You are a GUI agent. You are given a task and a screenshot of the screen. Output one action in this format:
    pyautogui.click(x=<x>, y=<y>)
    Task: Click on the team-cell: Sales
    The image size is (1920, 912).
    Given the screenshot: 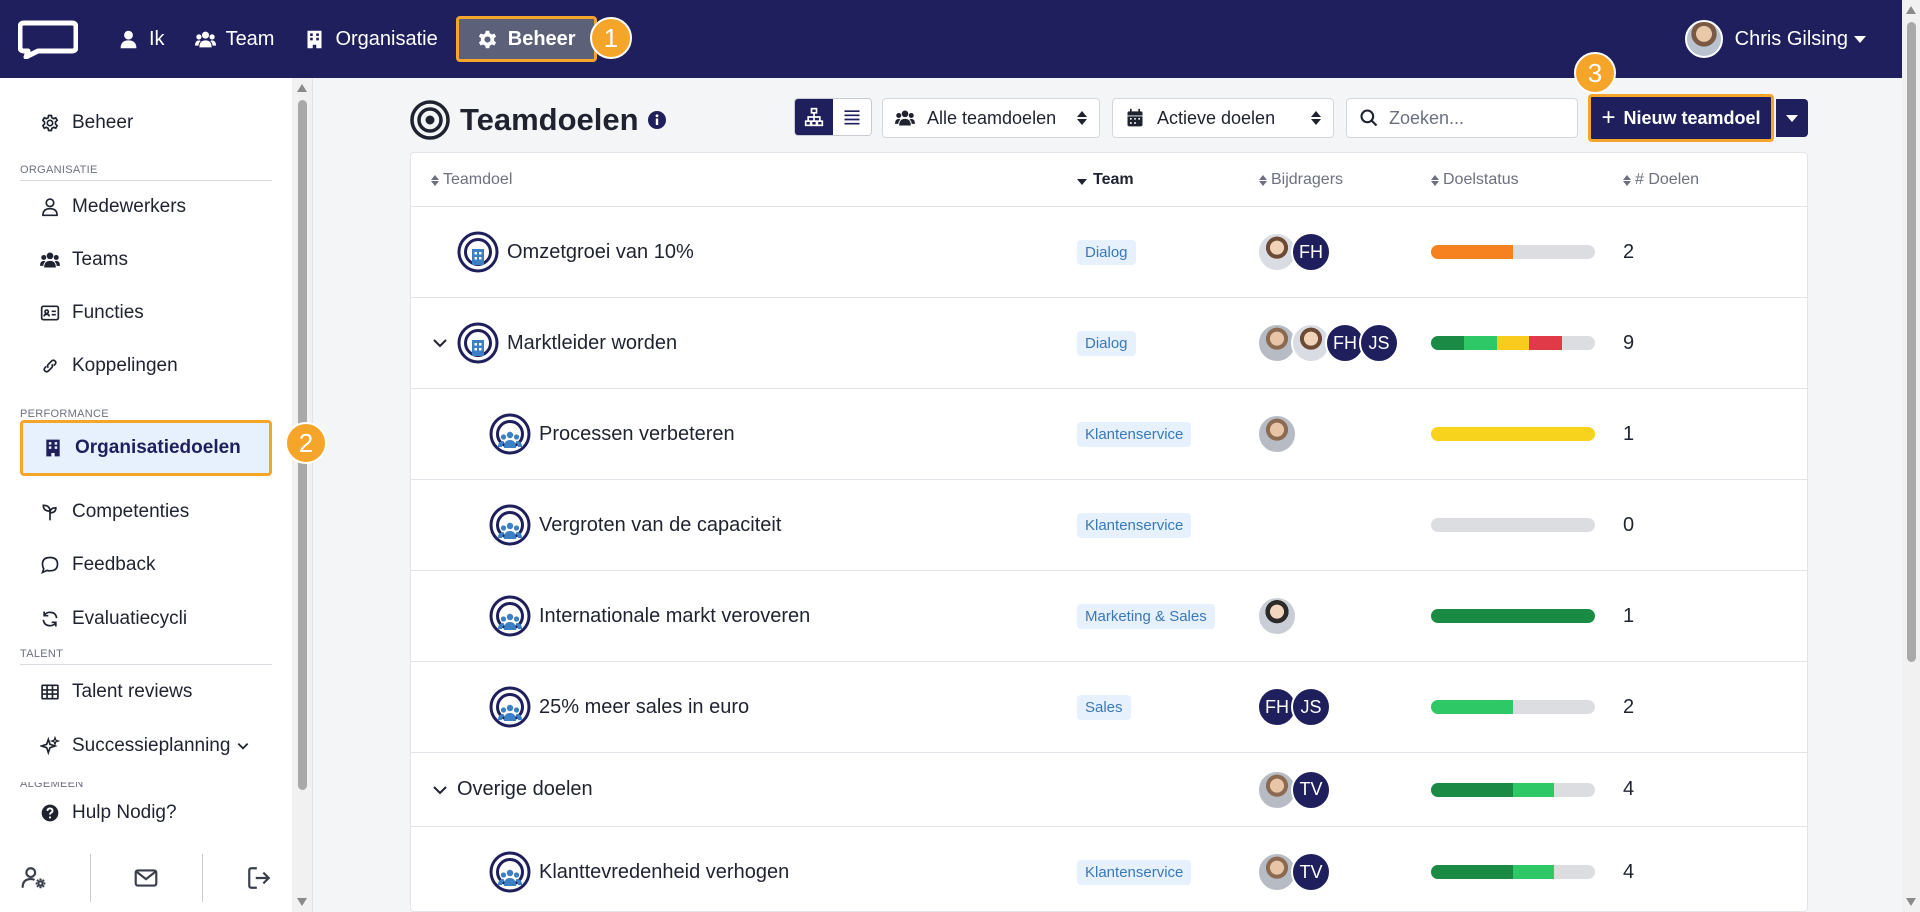 What is the action you would take?
    pyautogui.click(x=1104, y=707)
    